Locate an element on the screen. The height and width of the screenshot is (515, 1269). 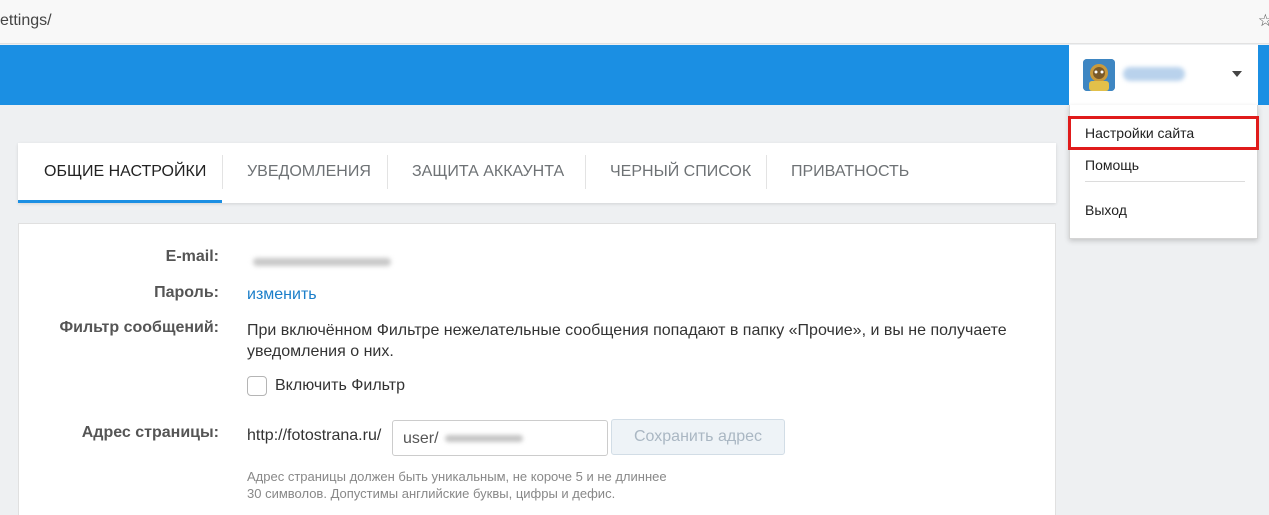
tab-account-security: ЗАЩИТА АККАУНТА is located at coordinates (488, 173).